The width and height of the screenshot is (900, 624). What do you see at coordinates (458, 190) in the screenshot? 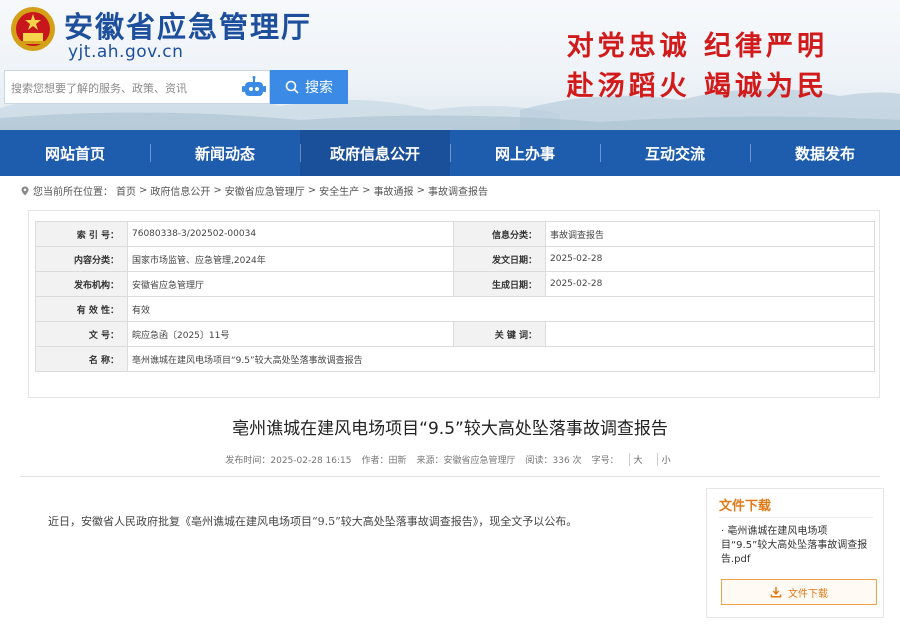
I see `breadcrumb-investigation-report: 事故调查报告` at bounding box center [458, 190].